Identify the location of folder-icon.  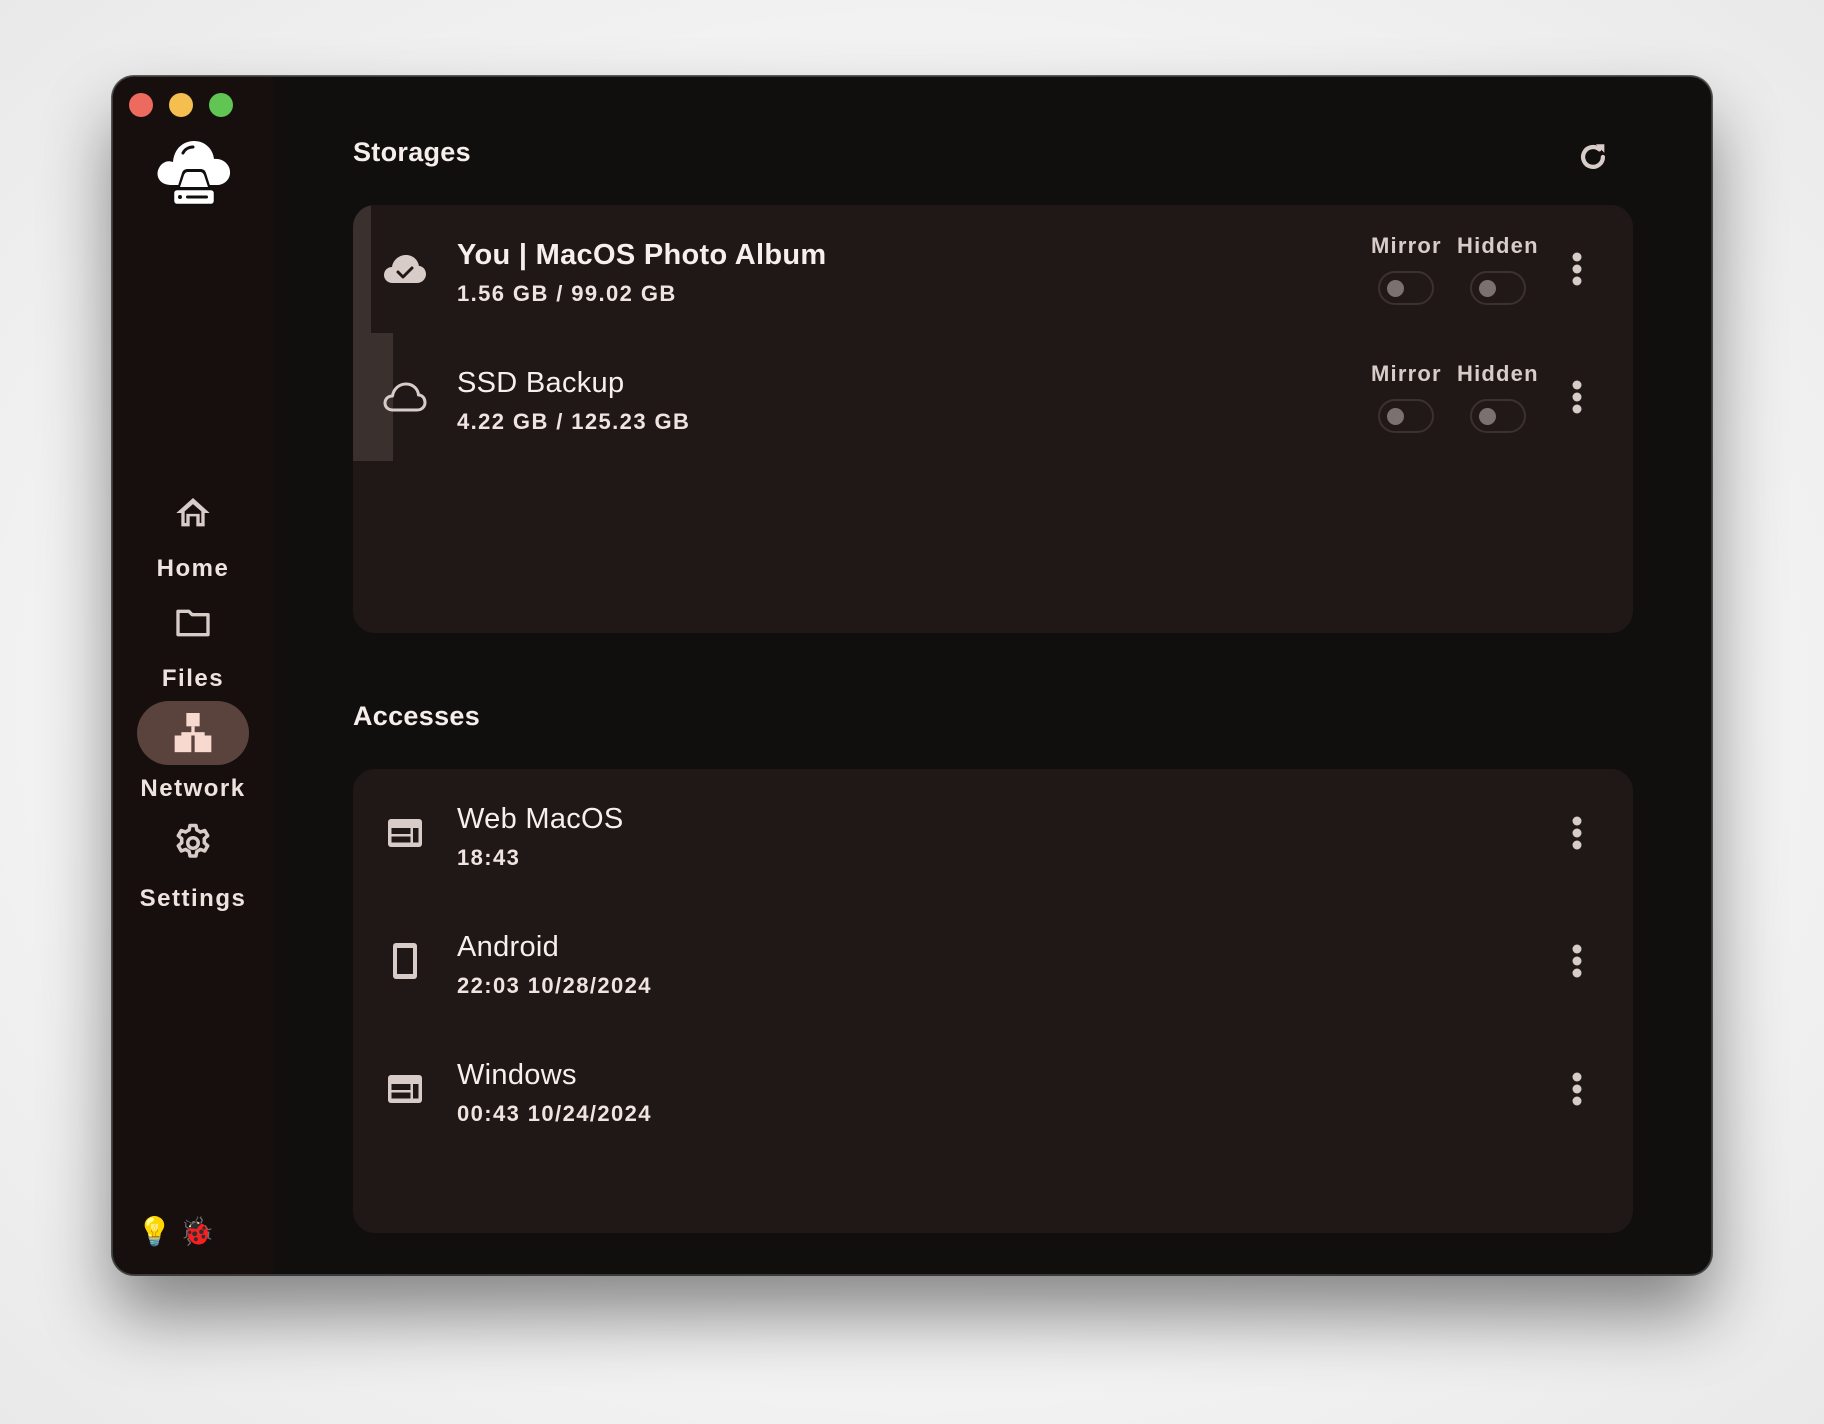
(193, 623).